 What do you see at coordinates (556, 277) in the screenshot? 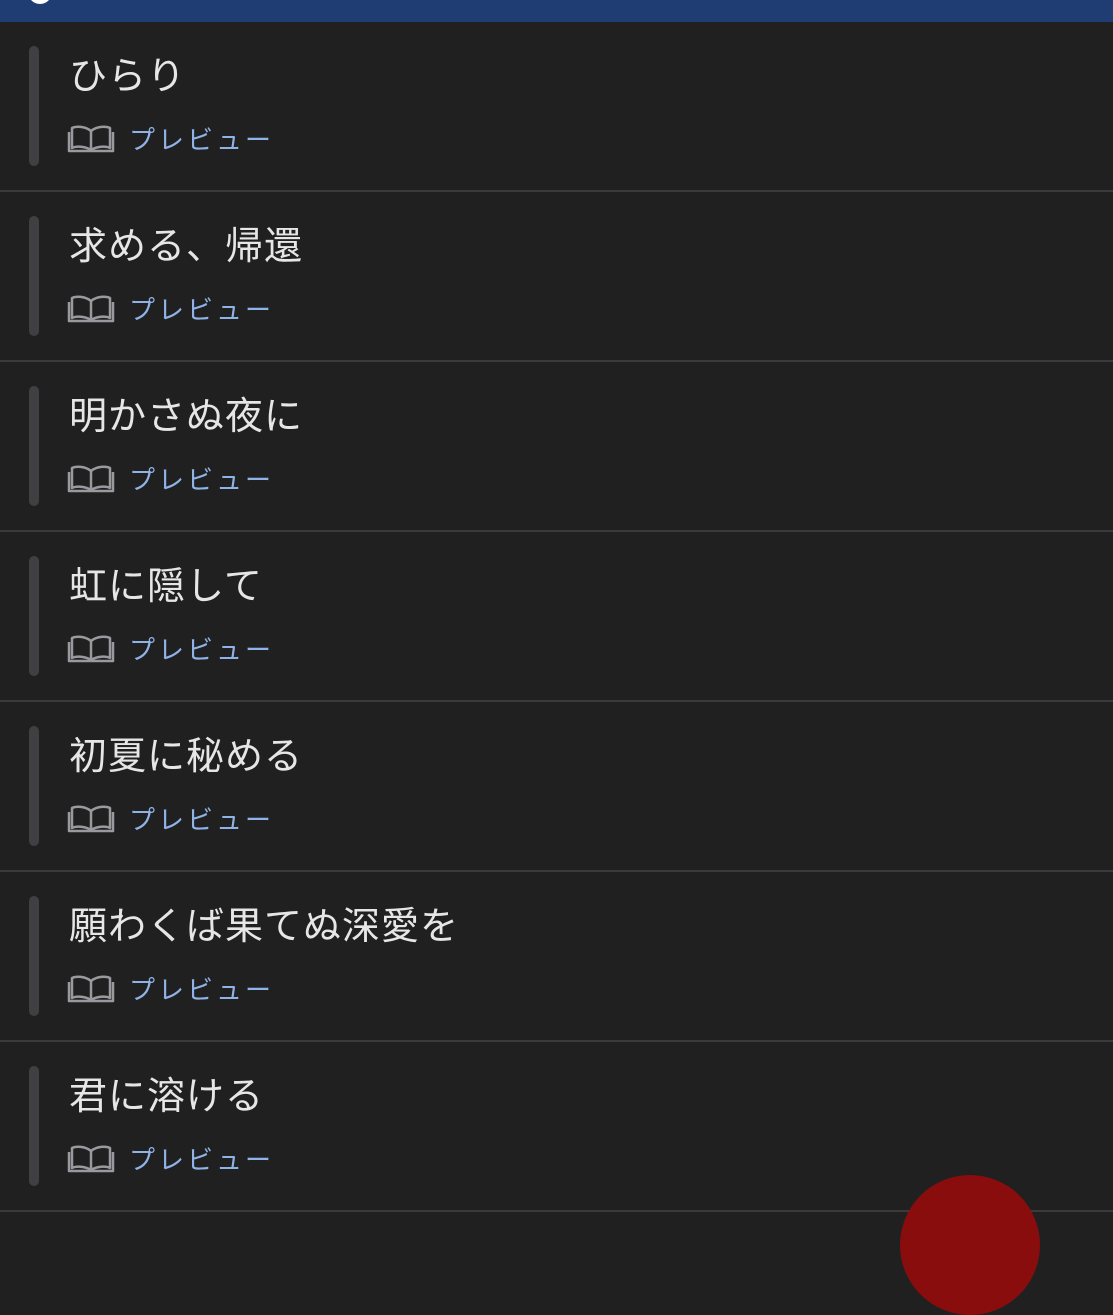
I see `list-item: 求める、帰還 プレビュー` at bounding box center [556, 277].